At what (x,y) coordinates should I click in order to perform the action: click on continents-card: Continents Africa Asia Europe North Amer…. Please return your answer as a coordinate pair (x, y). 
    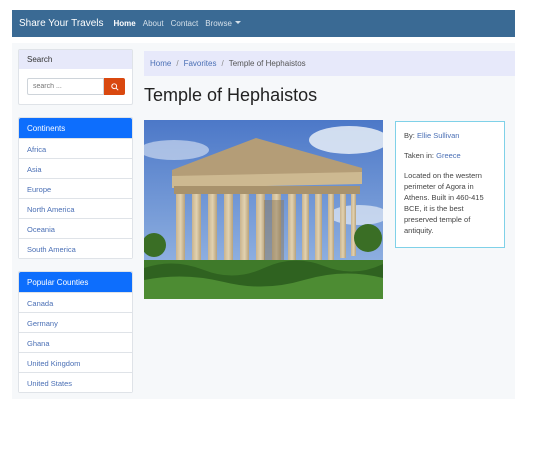
    Looking at the image, I should click on (75, 188).